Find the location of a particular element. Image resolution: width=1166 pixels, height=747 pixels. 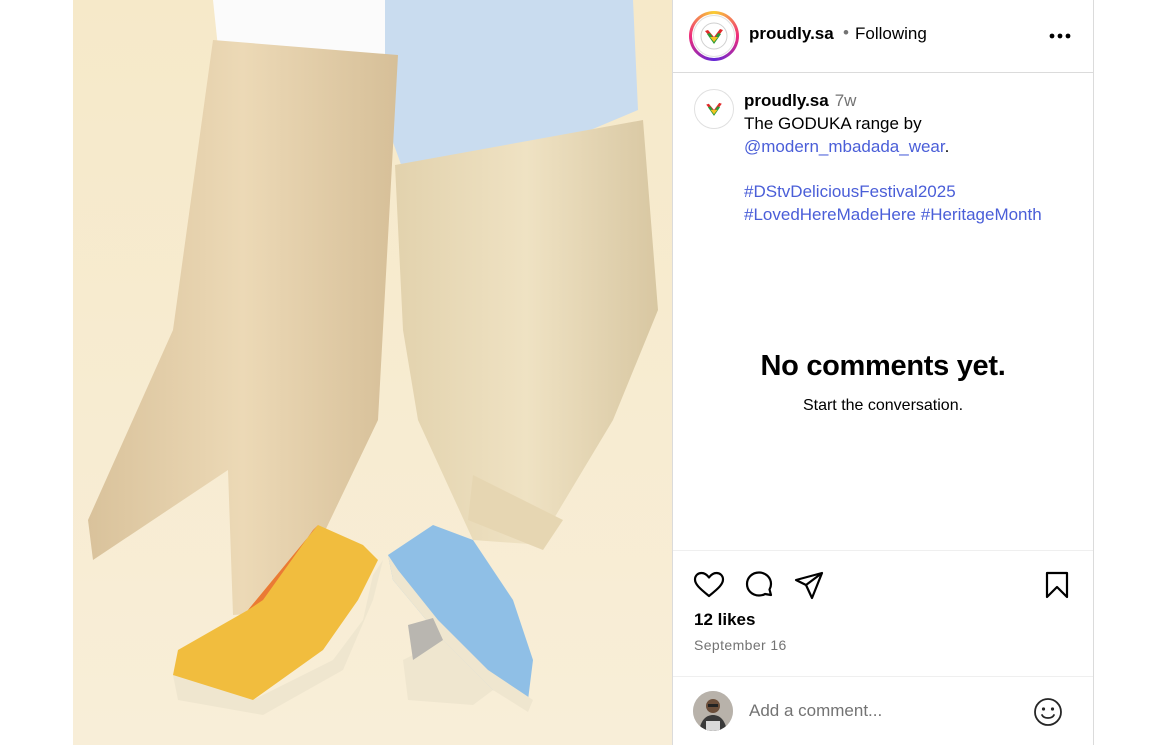

no-comments-state: No comments yet. Start the conversation. is located at coordinates (883, 382).